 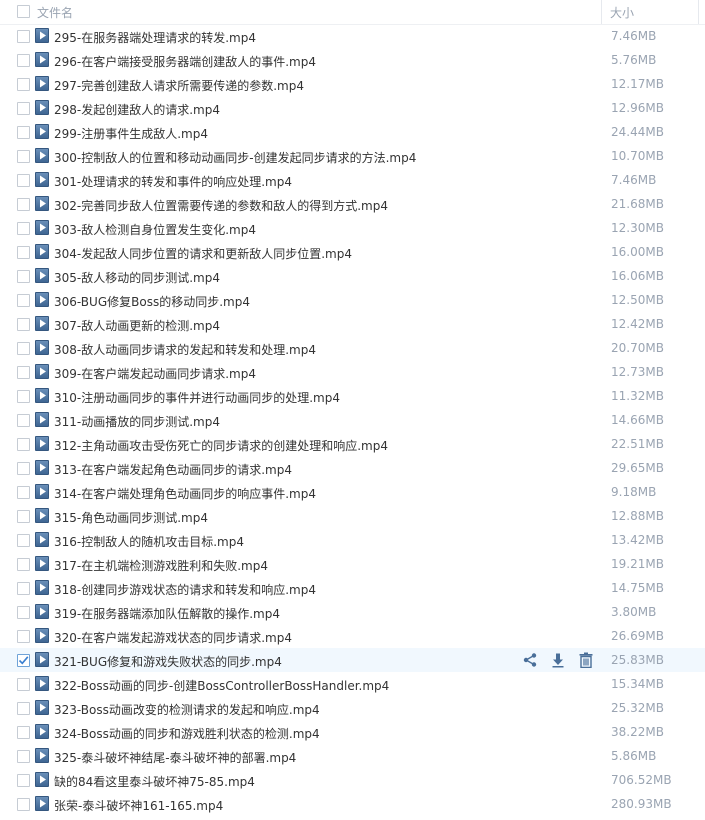 What do you see at coordinates (179, 85) in the screenshot?
I see `file-name: 297-完善创建敌人请求所需要传递的参数.mp4` at bounding box center [179, 85].